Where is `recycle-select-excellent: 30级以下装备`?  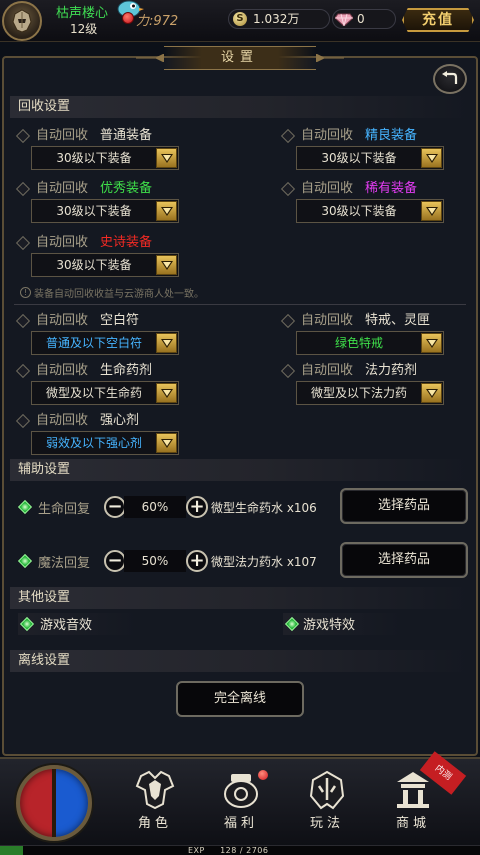 recycle-select-excellent: 30级以下装备 is located at coordinates (105, 211).